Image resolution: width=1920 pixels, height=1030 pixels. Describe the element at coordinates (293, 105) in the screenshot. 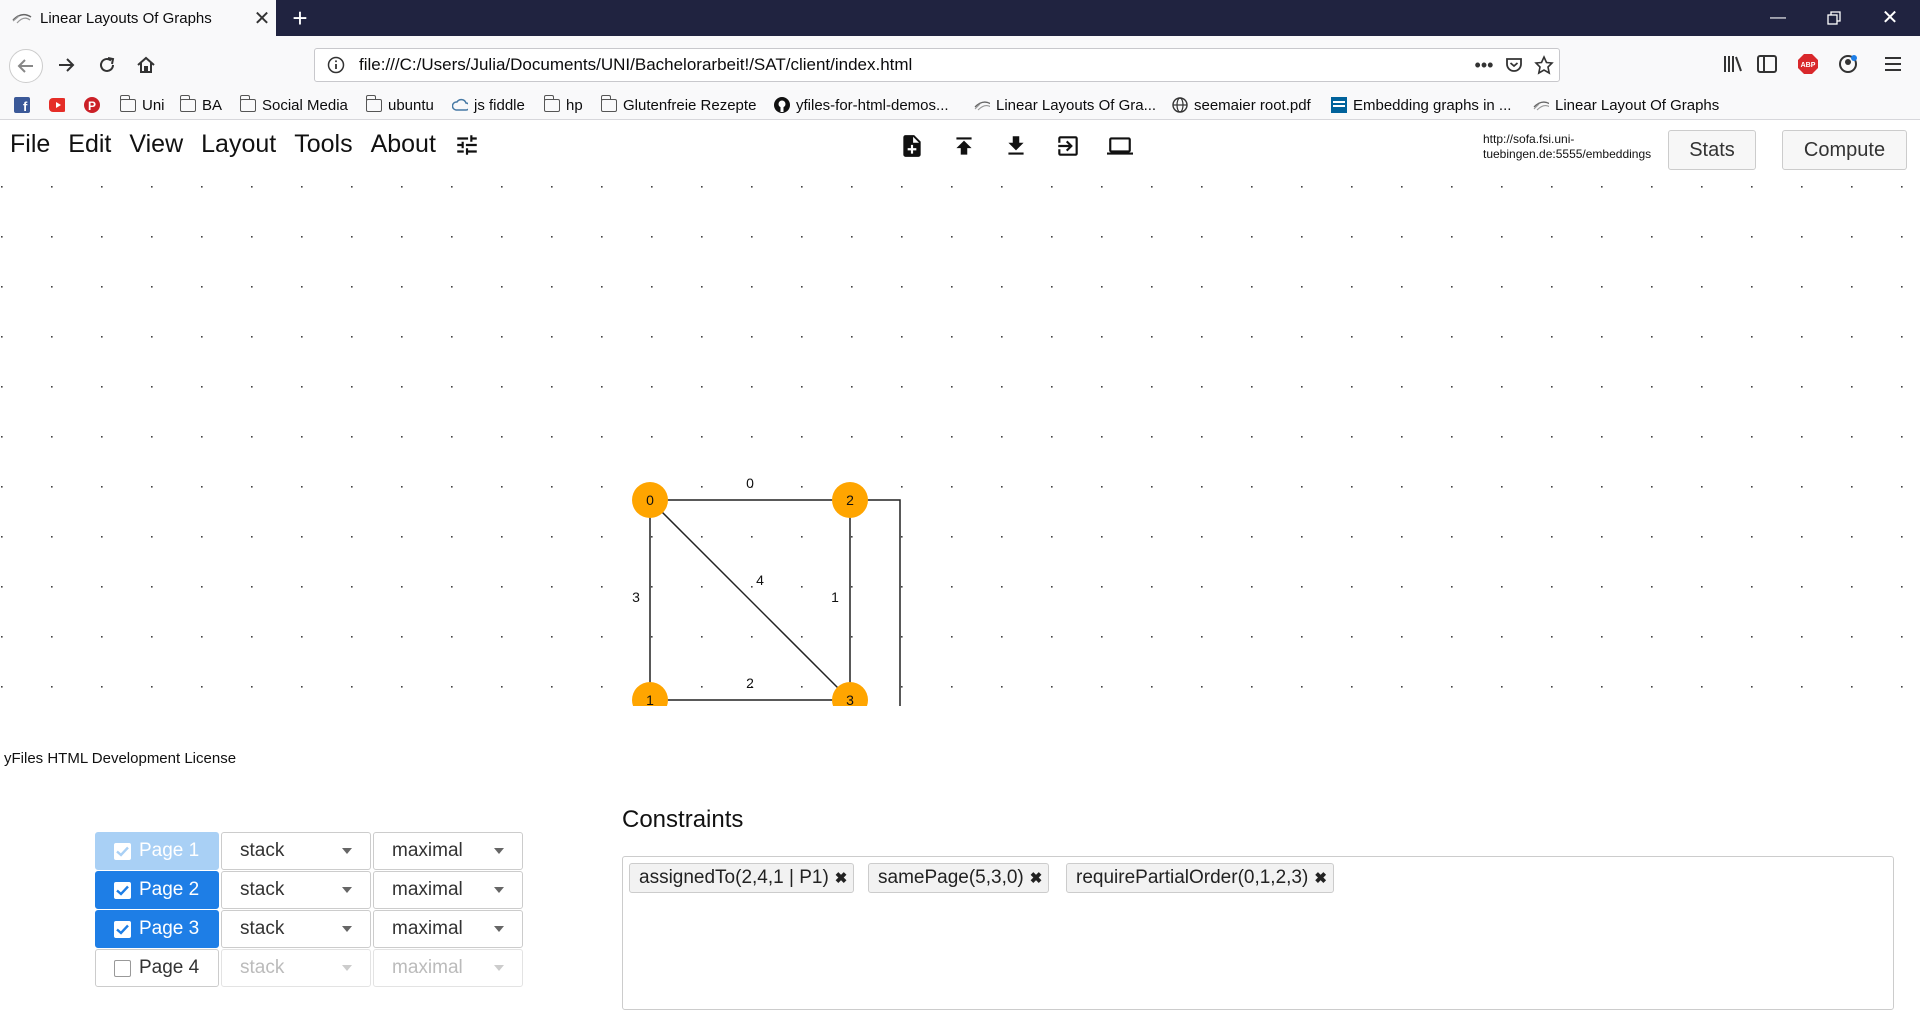

I see `bookmark-item: Social Media` at that location.